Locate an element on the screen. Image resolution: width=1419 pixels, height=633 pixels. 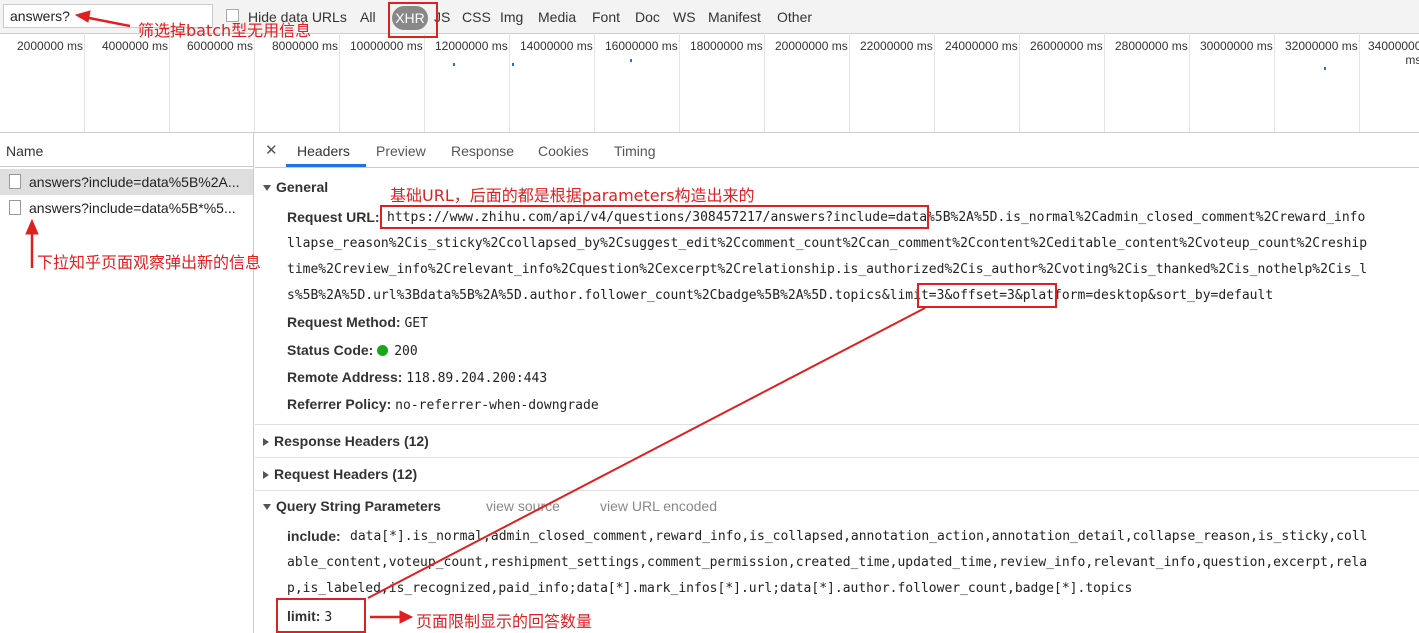
remote-address-value: 118.89.204.200:443 is located at coordinates (477, 378).